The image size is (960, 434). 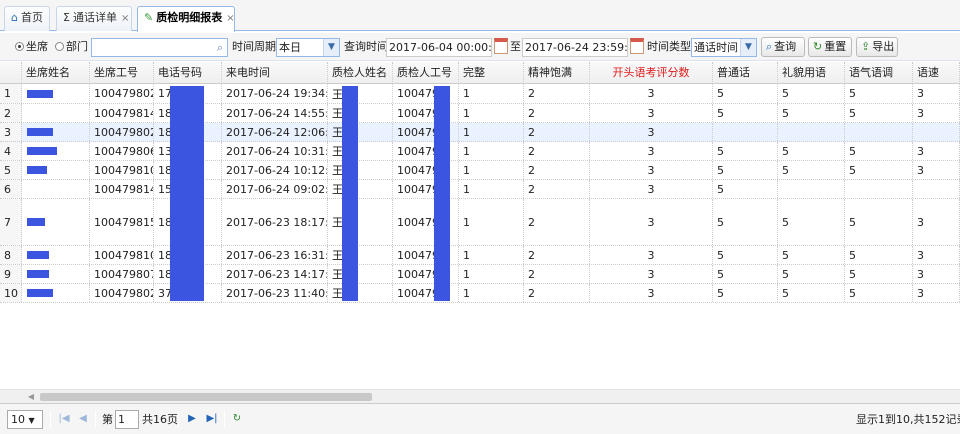 I want to click on cell-row-number: 7, so click(x=11, y=222).